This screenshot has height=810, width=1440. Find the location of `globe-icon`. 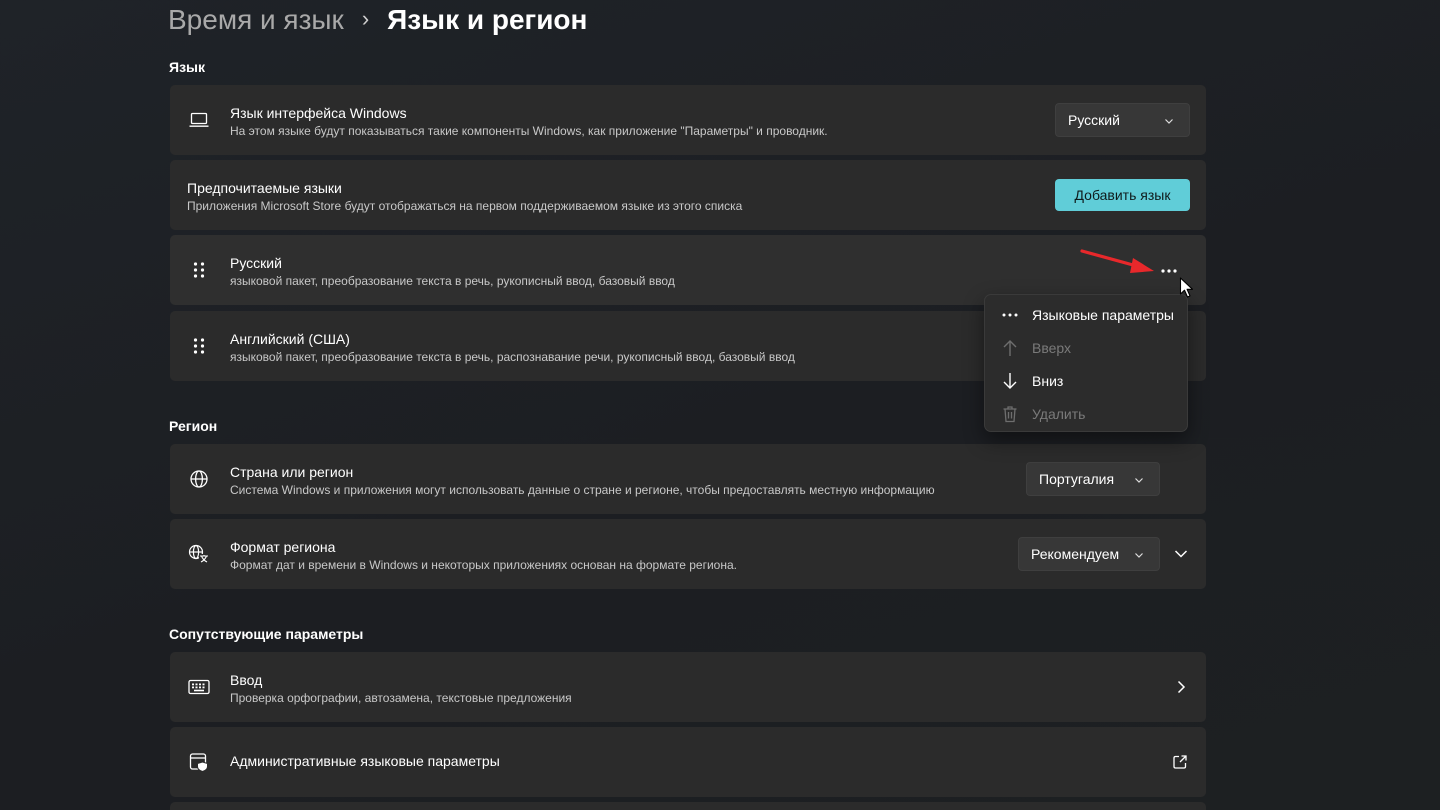

globe-icon is located at coordinates (199, 479).